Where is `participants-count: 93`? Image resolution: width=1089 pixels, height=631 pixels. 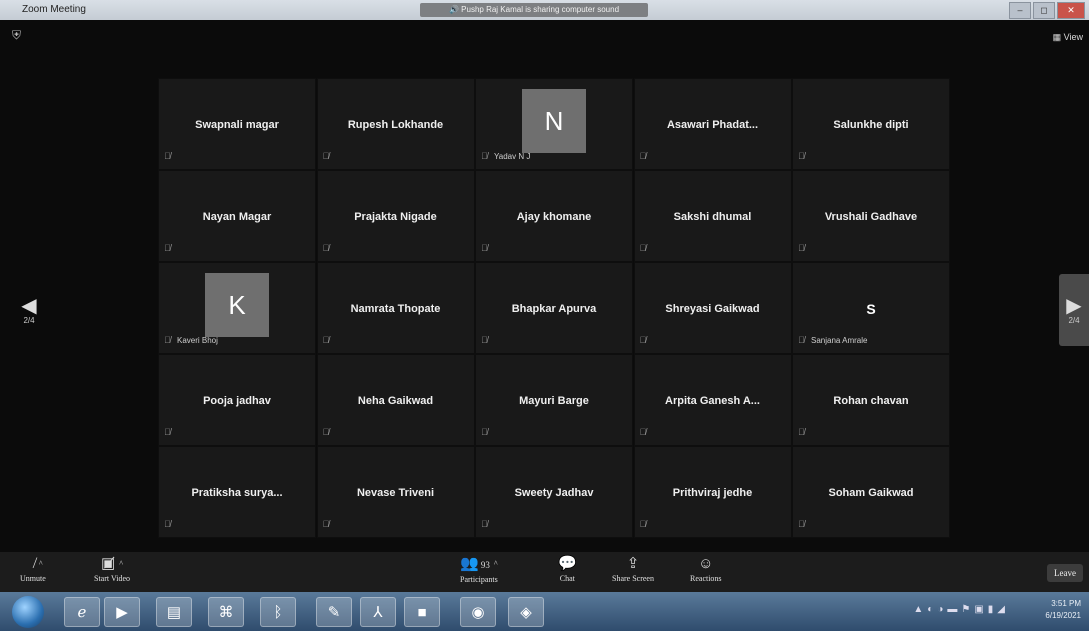
participants-count: 93 is located at coordinates (485, 565).